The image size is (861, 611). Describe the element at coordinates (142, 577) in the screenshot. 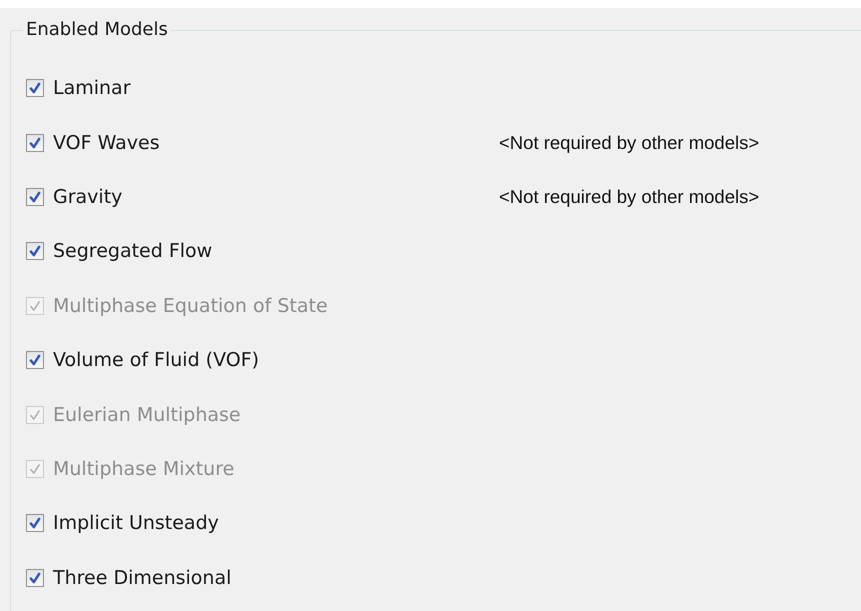

I see `model-label: Three Dimensional` at that location.